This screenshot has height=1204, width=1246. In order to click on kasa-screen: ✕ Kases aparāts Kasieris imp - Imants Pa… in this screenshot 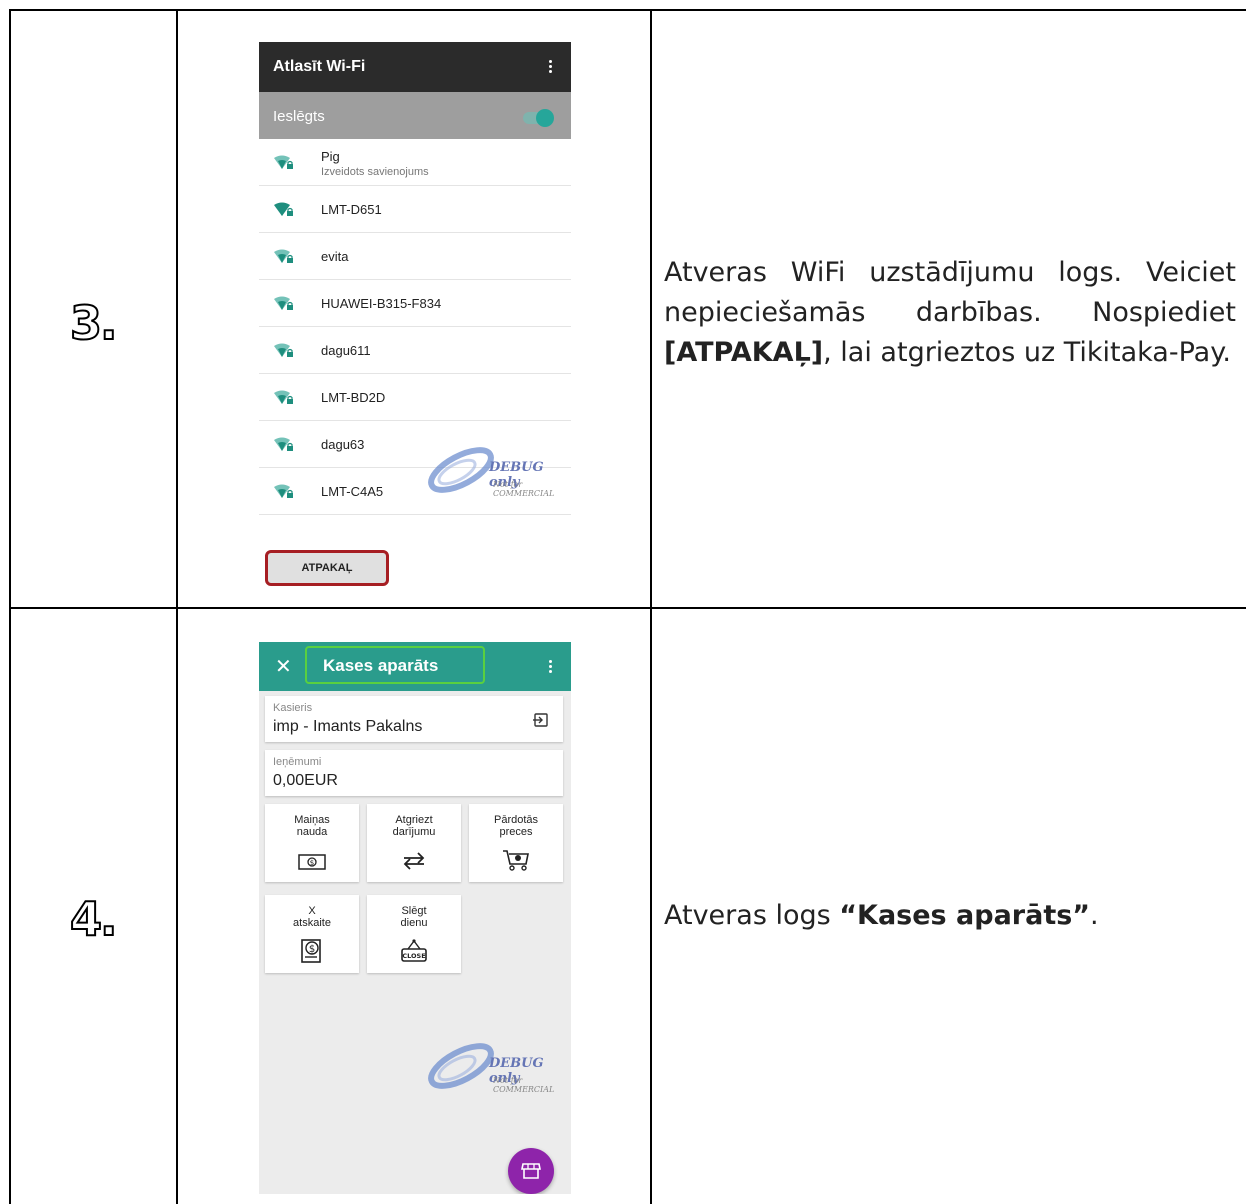, I will do `click(415, 918)`.